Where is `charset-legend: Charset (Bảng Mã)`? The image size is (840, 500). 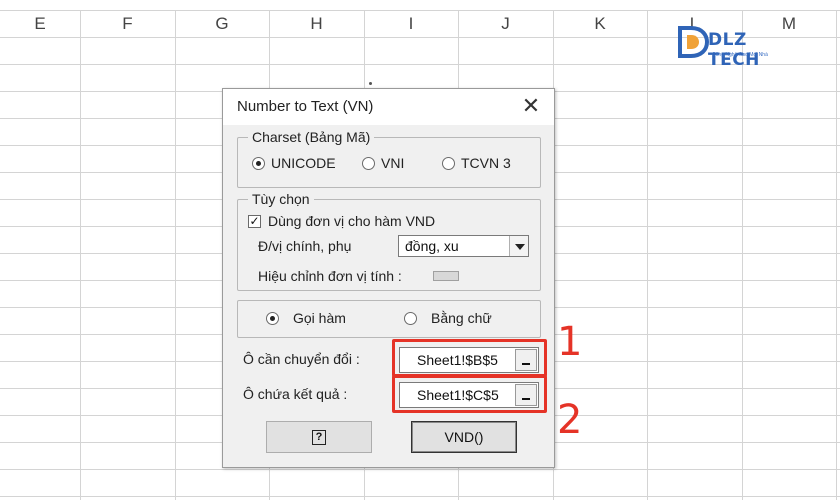
charset-legend: Charset (Bảng Mã) is located at coordinates (311, 137).